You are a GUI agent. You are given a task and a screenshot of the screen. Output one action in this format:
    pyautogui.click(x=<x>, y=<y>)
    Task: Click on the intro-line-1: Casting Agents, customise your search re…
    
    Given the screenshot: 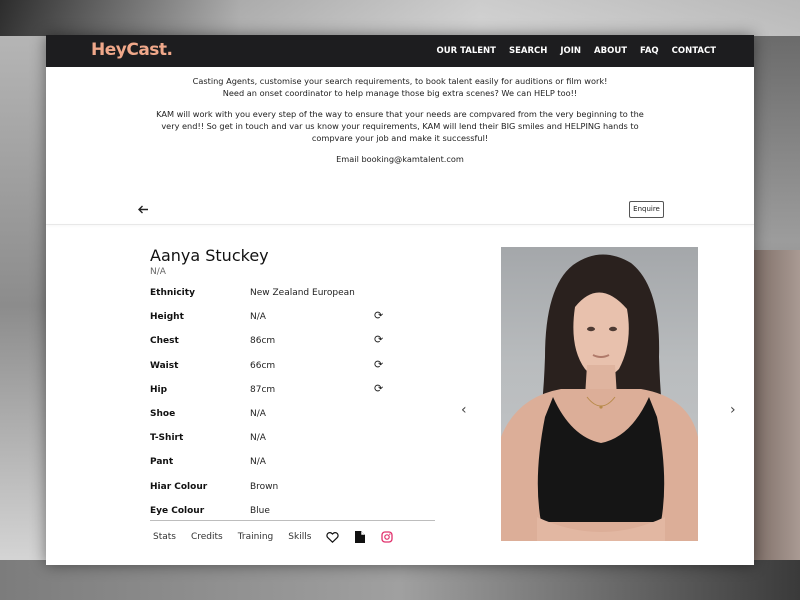 What is the action you would take?
    pyautogui.click(x=400, y=81)
    